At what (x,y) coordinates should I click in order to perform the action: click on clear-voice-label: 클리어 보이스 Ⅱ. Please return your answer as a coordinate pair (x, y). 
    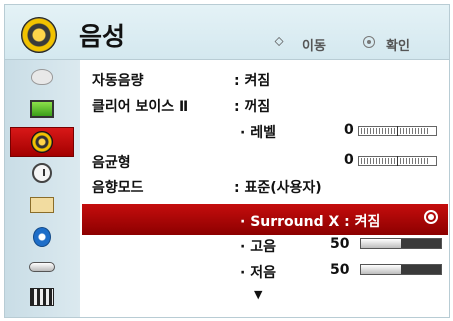
    Looking at the image, I should click on (140, 106).